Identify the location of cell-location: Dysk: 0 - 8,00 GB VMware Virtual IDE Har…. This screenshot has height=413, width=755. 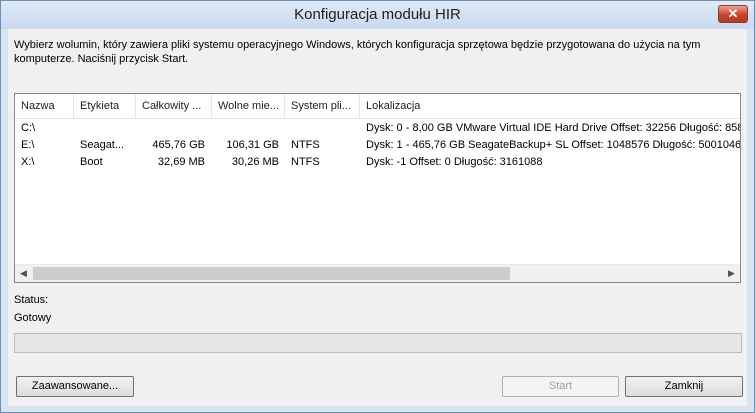
(553, 128).